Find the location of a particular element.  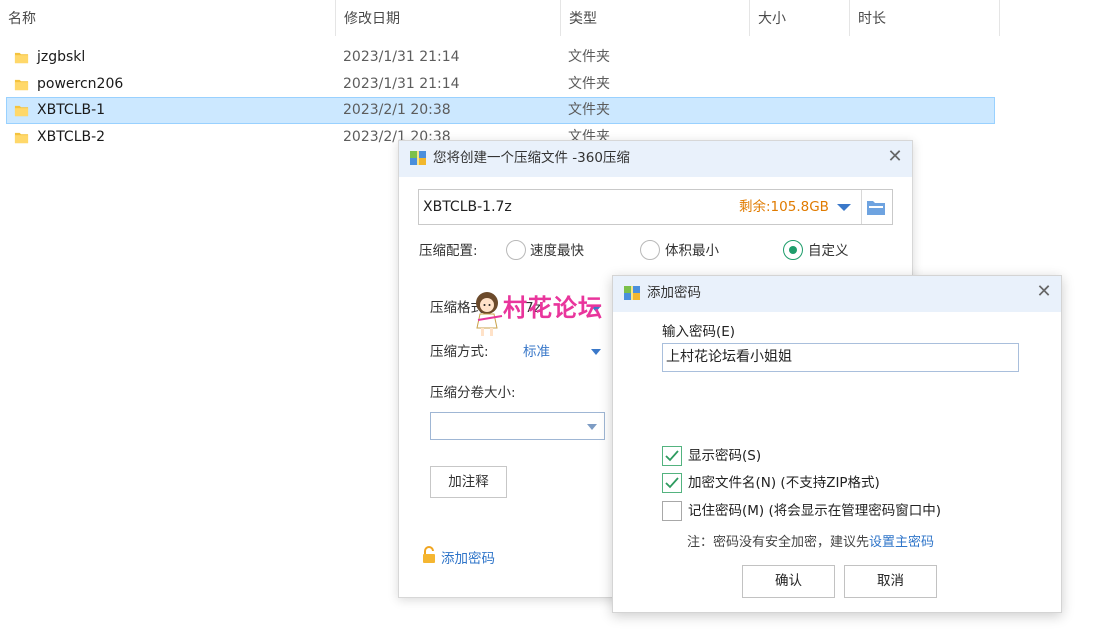

remember-password-checkbox is located at coordinates (672, 511).